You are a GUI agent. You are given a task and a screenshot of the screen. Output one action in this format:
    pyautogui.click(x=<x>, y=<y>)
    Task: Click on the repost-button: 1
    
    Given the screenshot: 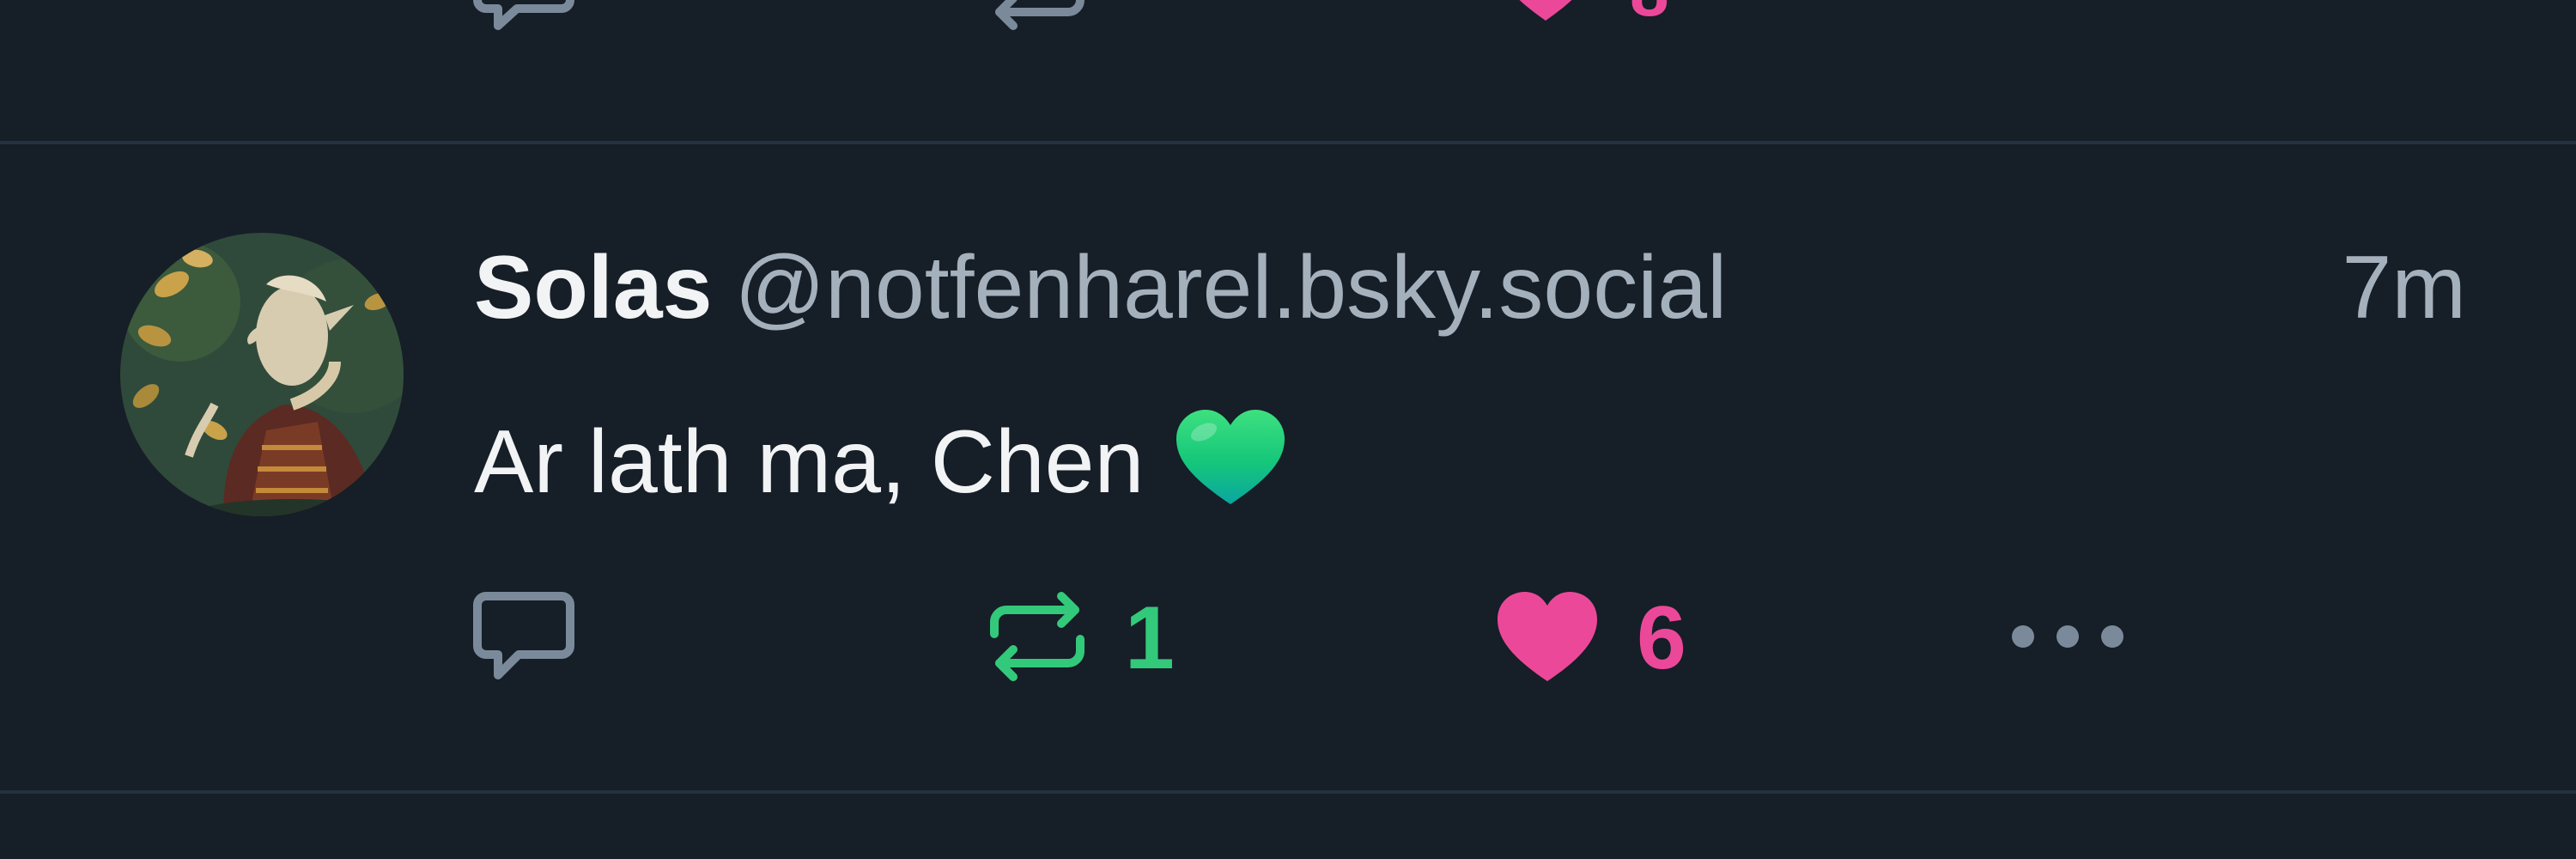 What is the action you would take?
    pyautogui.click(x=1080, y=638)
    